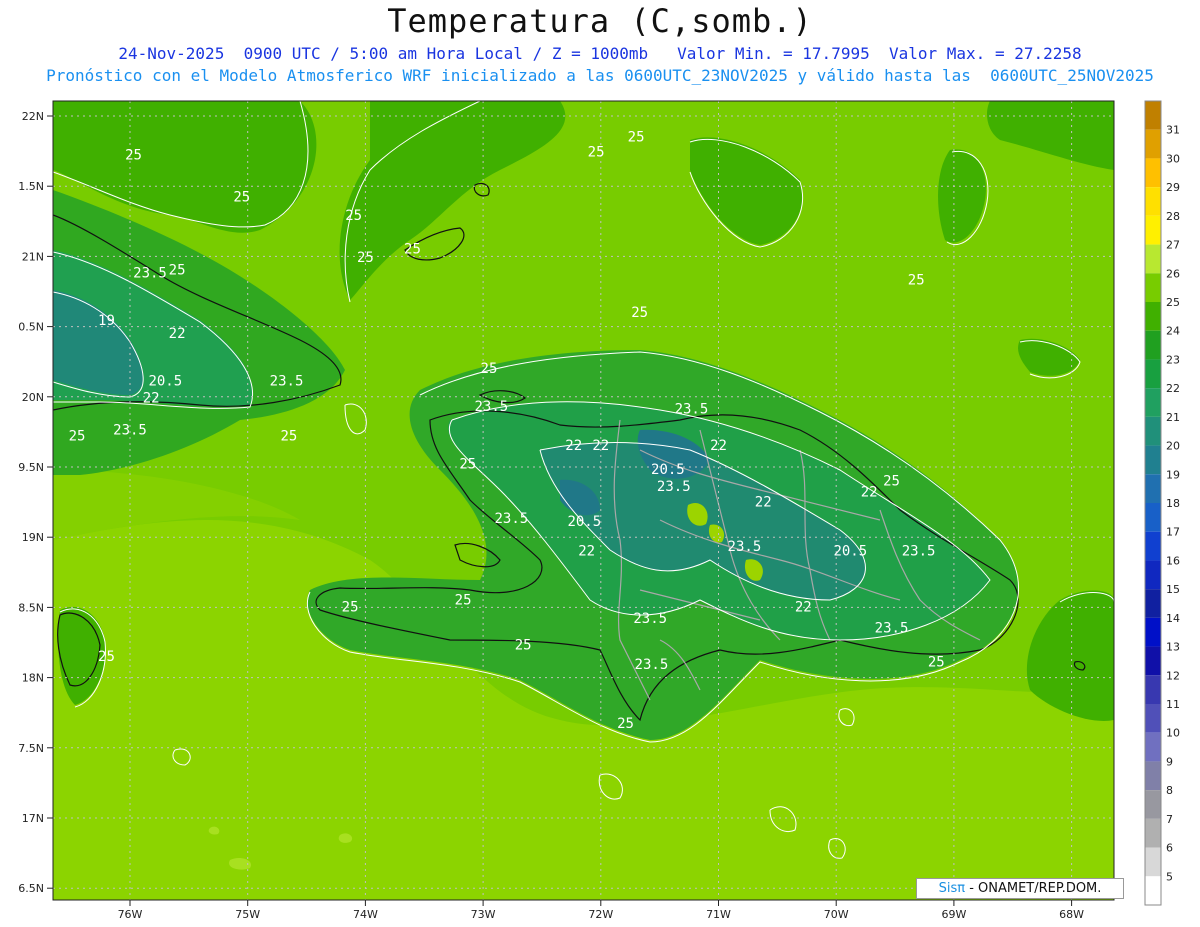  What do you see at coordinates (1169, 819) in the screenshot?
I see `colorbar-label: 7` at bounding box center [1169, 819].